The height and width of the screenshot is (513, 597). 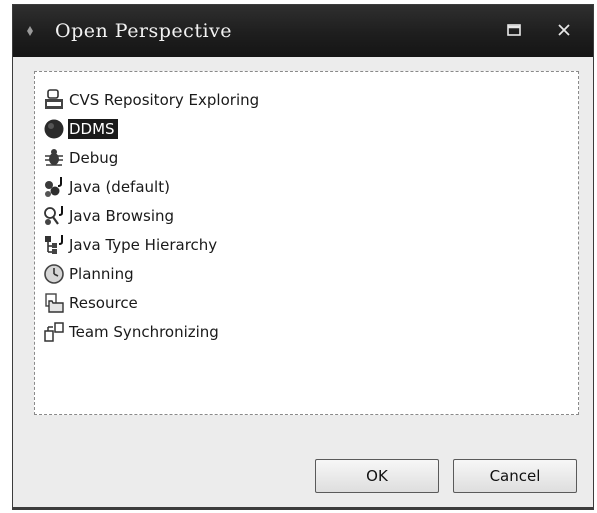 What do you see at coordinates (143, 245) in the screenshot?
I see `perspective-label: Java Type Hierarchy` at bounding box center [143, 245].